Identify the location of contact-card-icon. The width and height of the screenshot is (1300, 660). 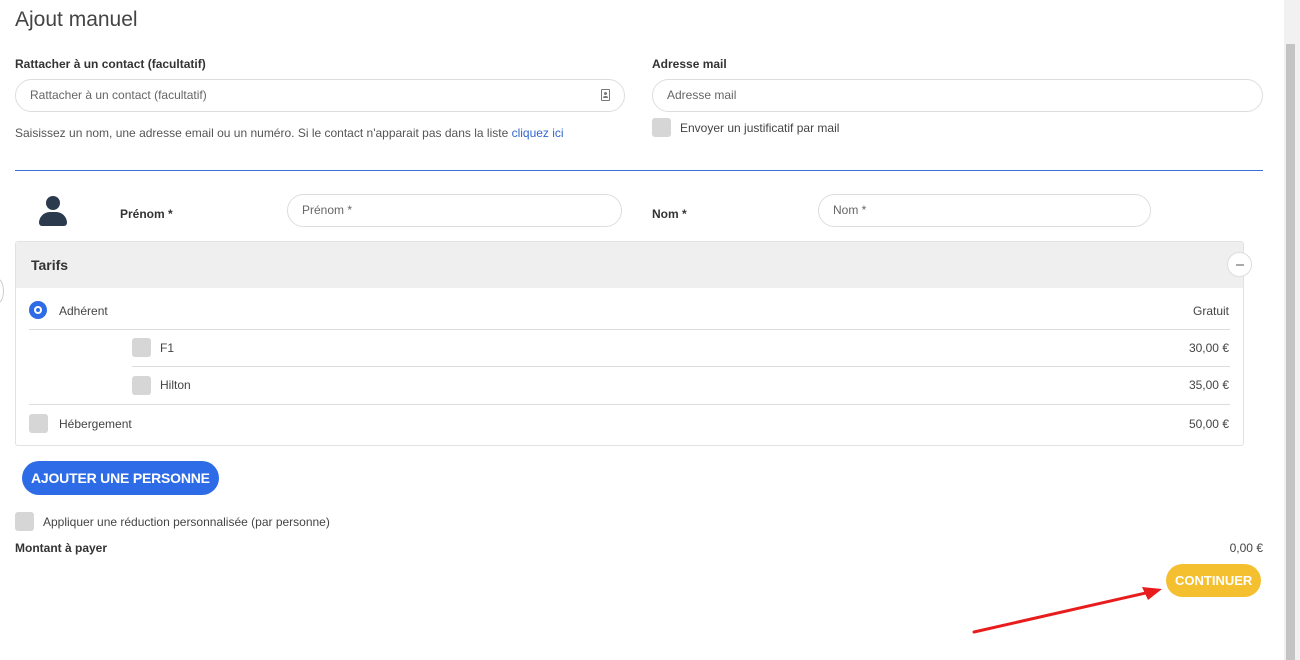
(605, 95).